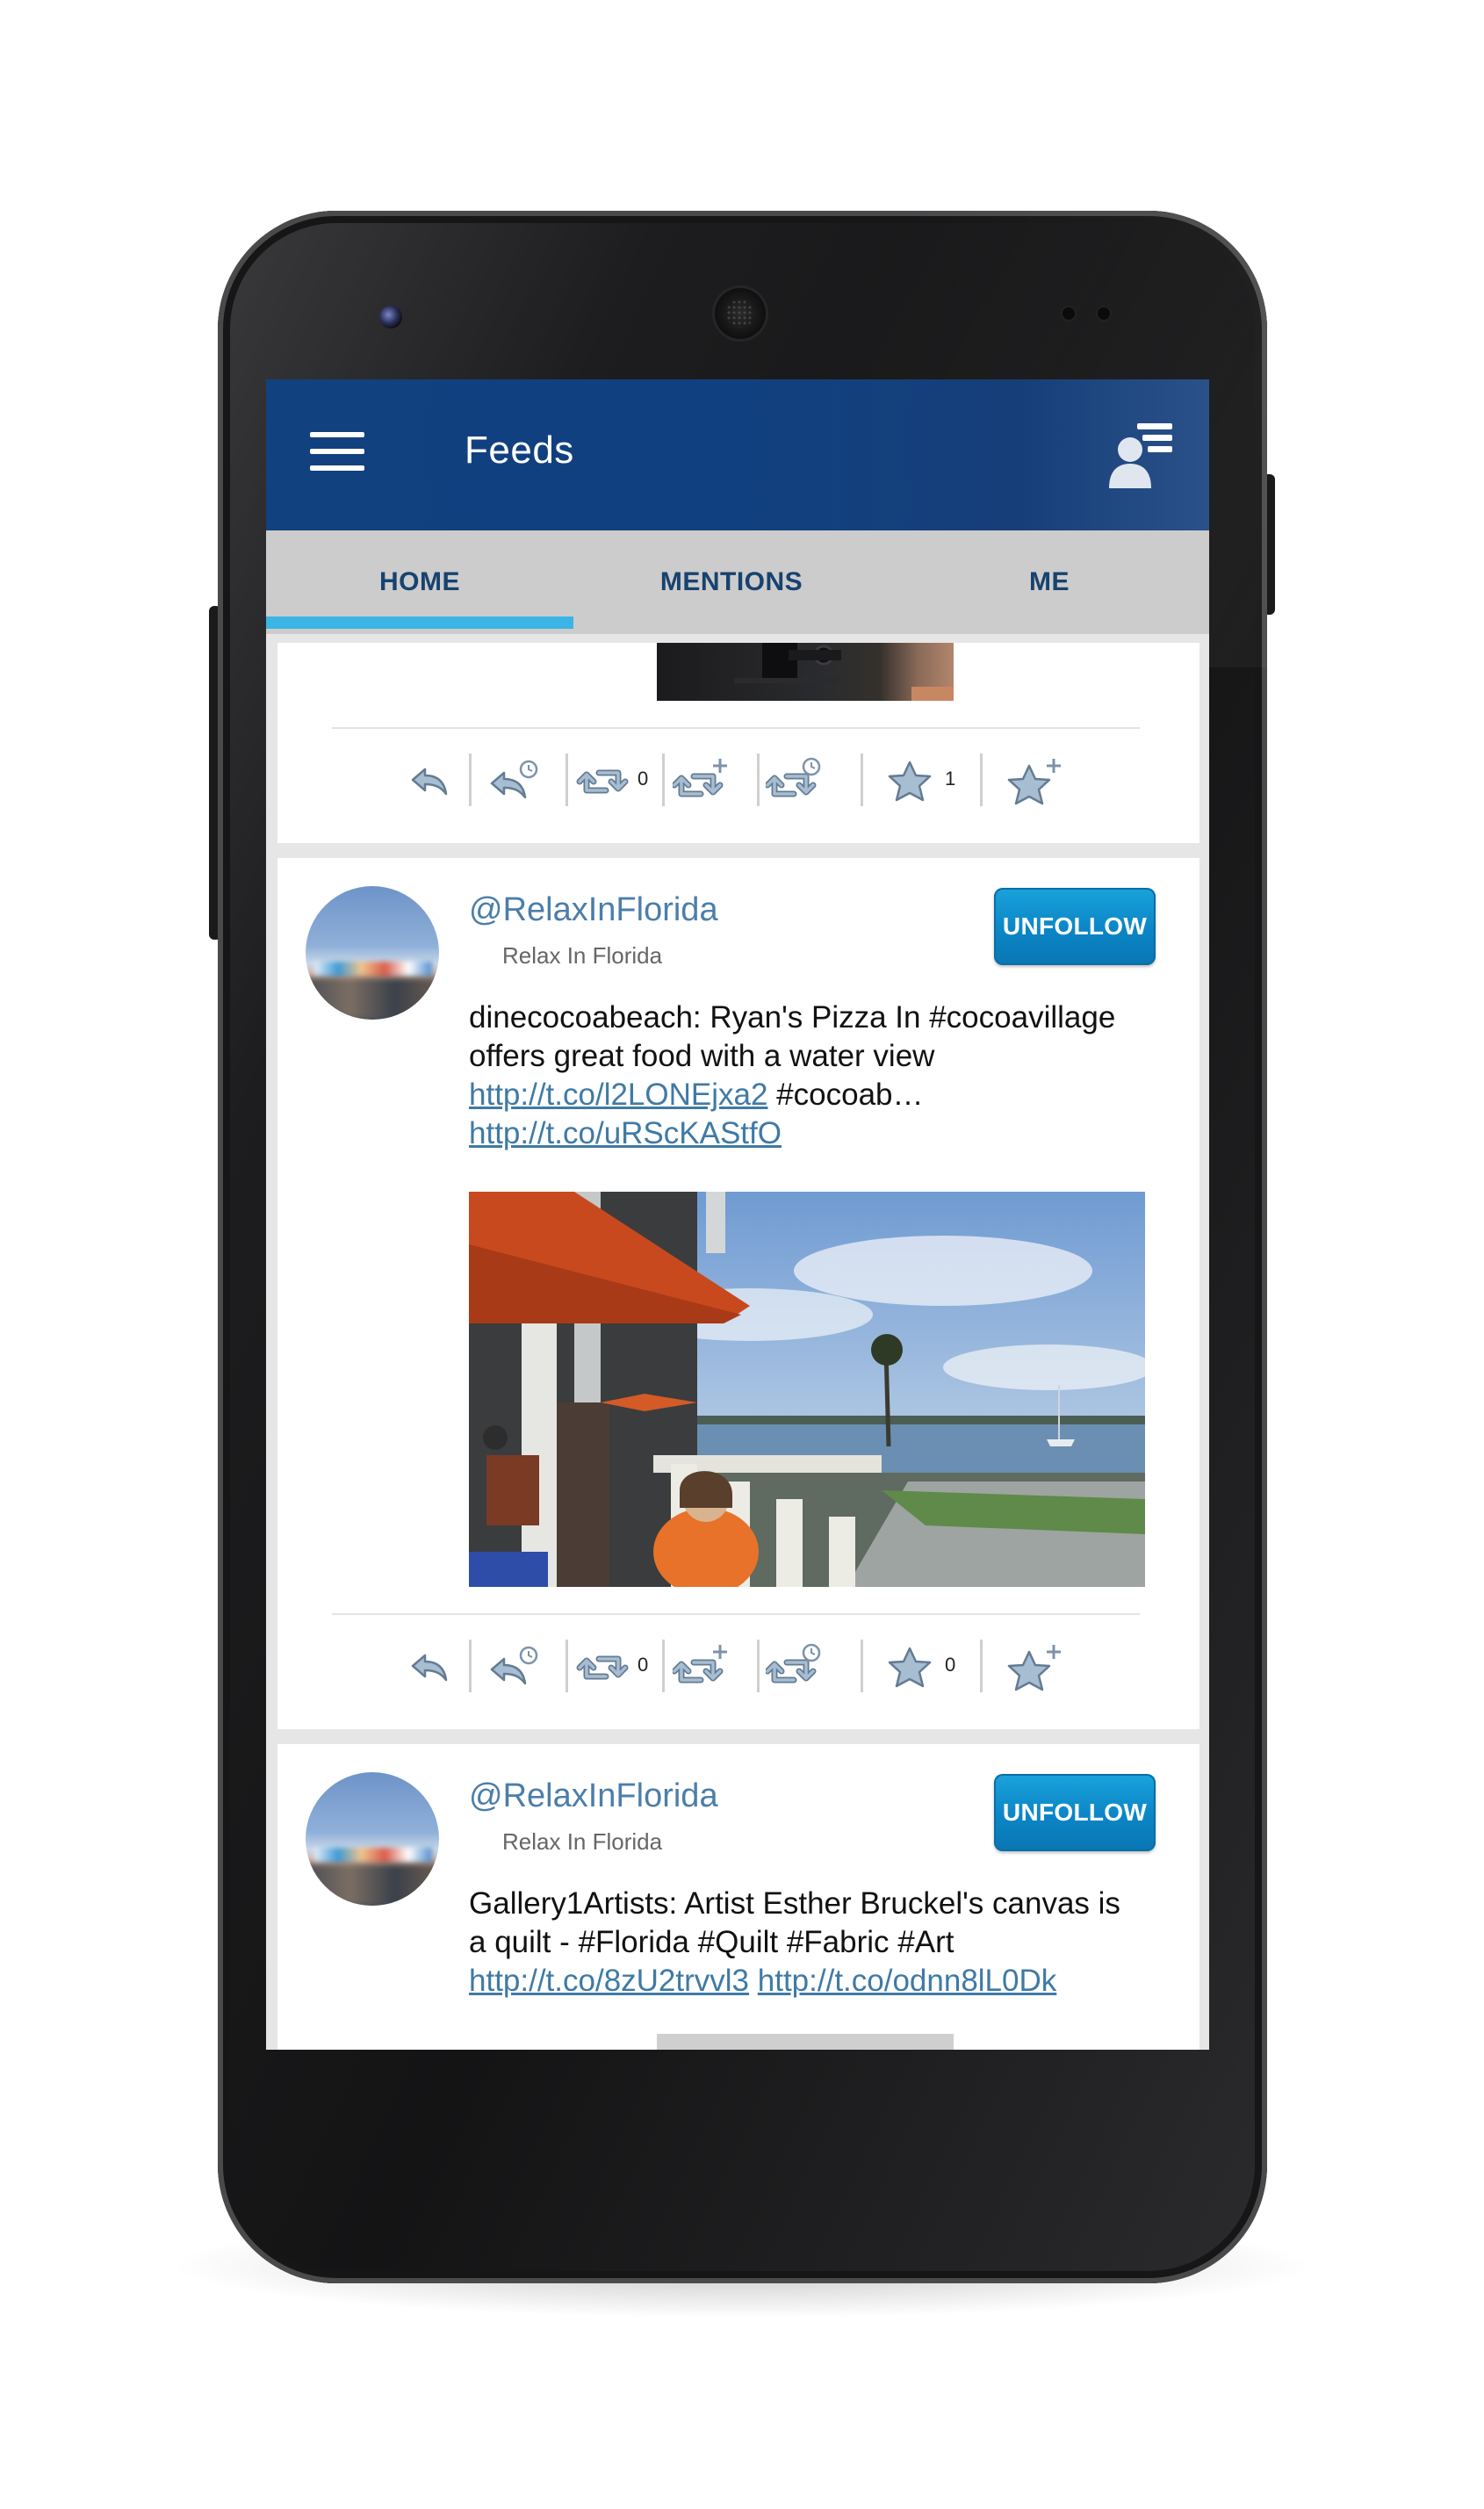 The height and width of the screenshot is (2509, 1484). I want to click on tweet-link: http://t.co/l2LONEjxa2, so click(618, 1095).